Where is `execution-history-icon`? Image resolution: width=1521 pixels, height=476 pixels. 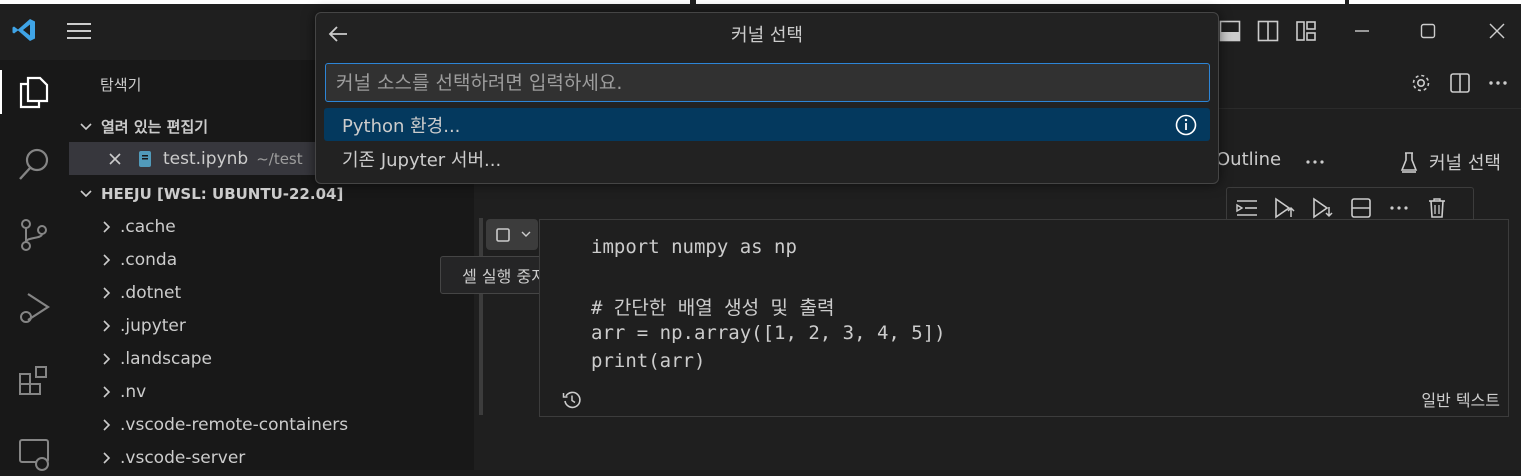
execution-history-icon is located at coordinates (572, 400).